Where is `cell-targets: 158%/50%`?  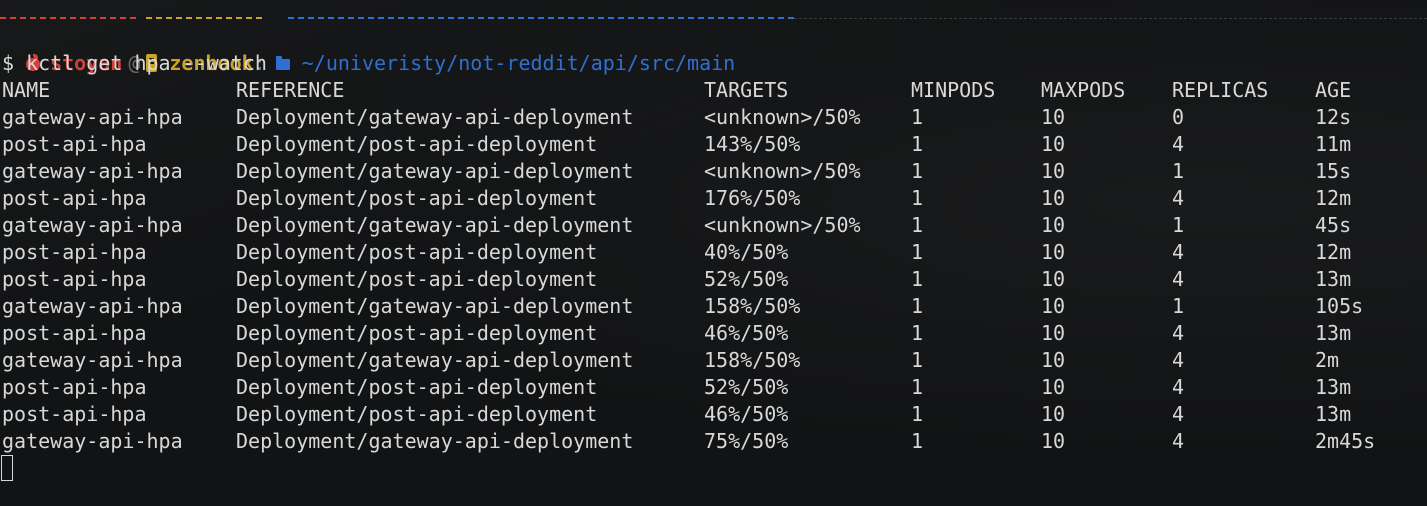
cell-targets: 158%/50% is located at coordinates (752, 360).